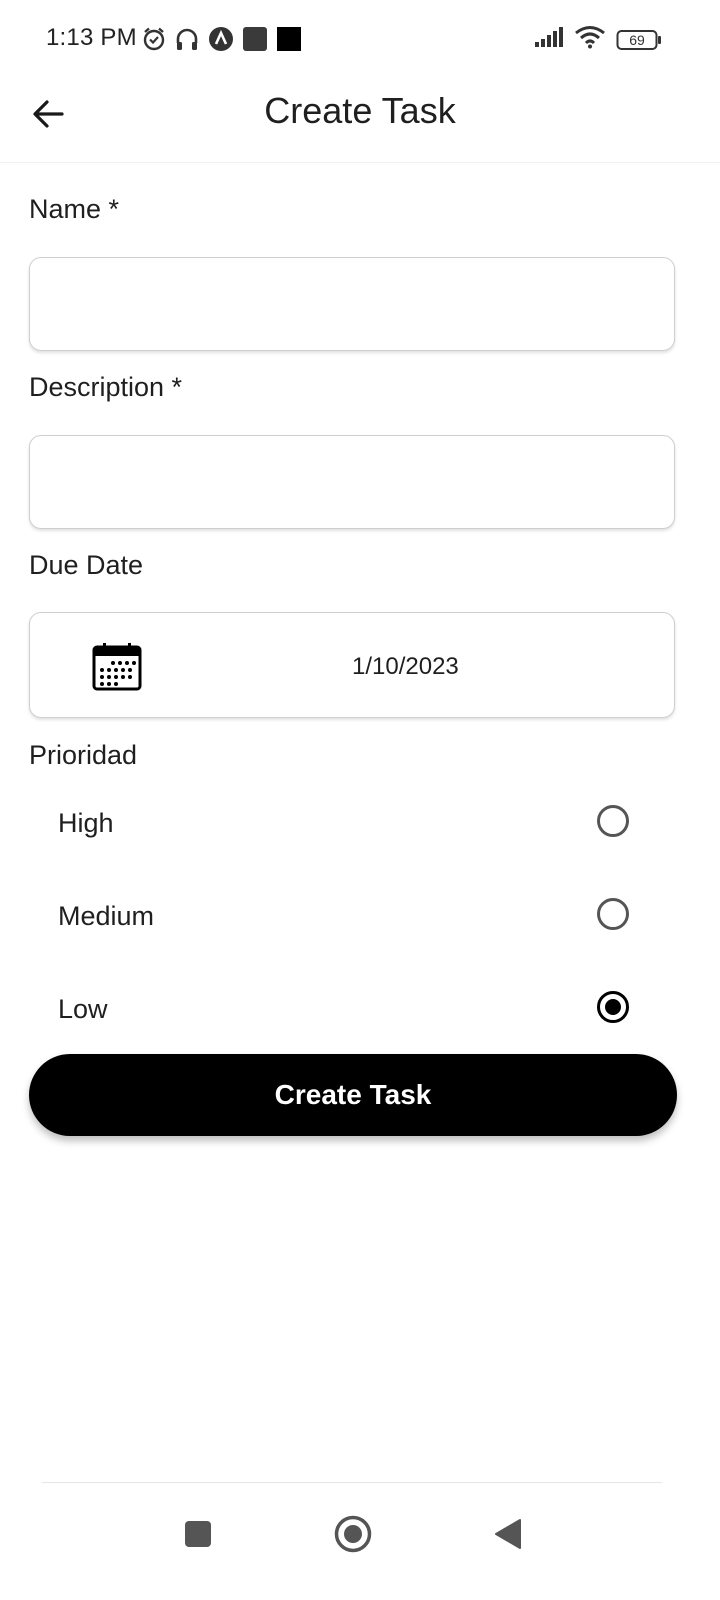  I want to click on app-notification-icon, so click(221, 41).